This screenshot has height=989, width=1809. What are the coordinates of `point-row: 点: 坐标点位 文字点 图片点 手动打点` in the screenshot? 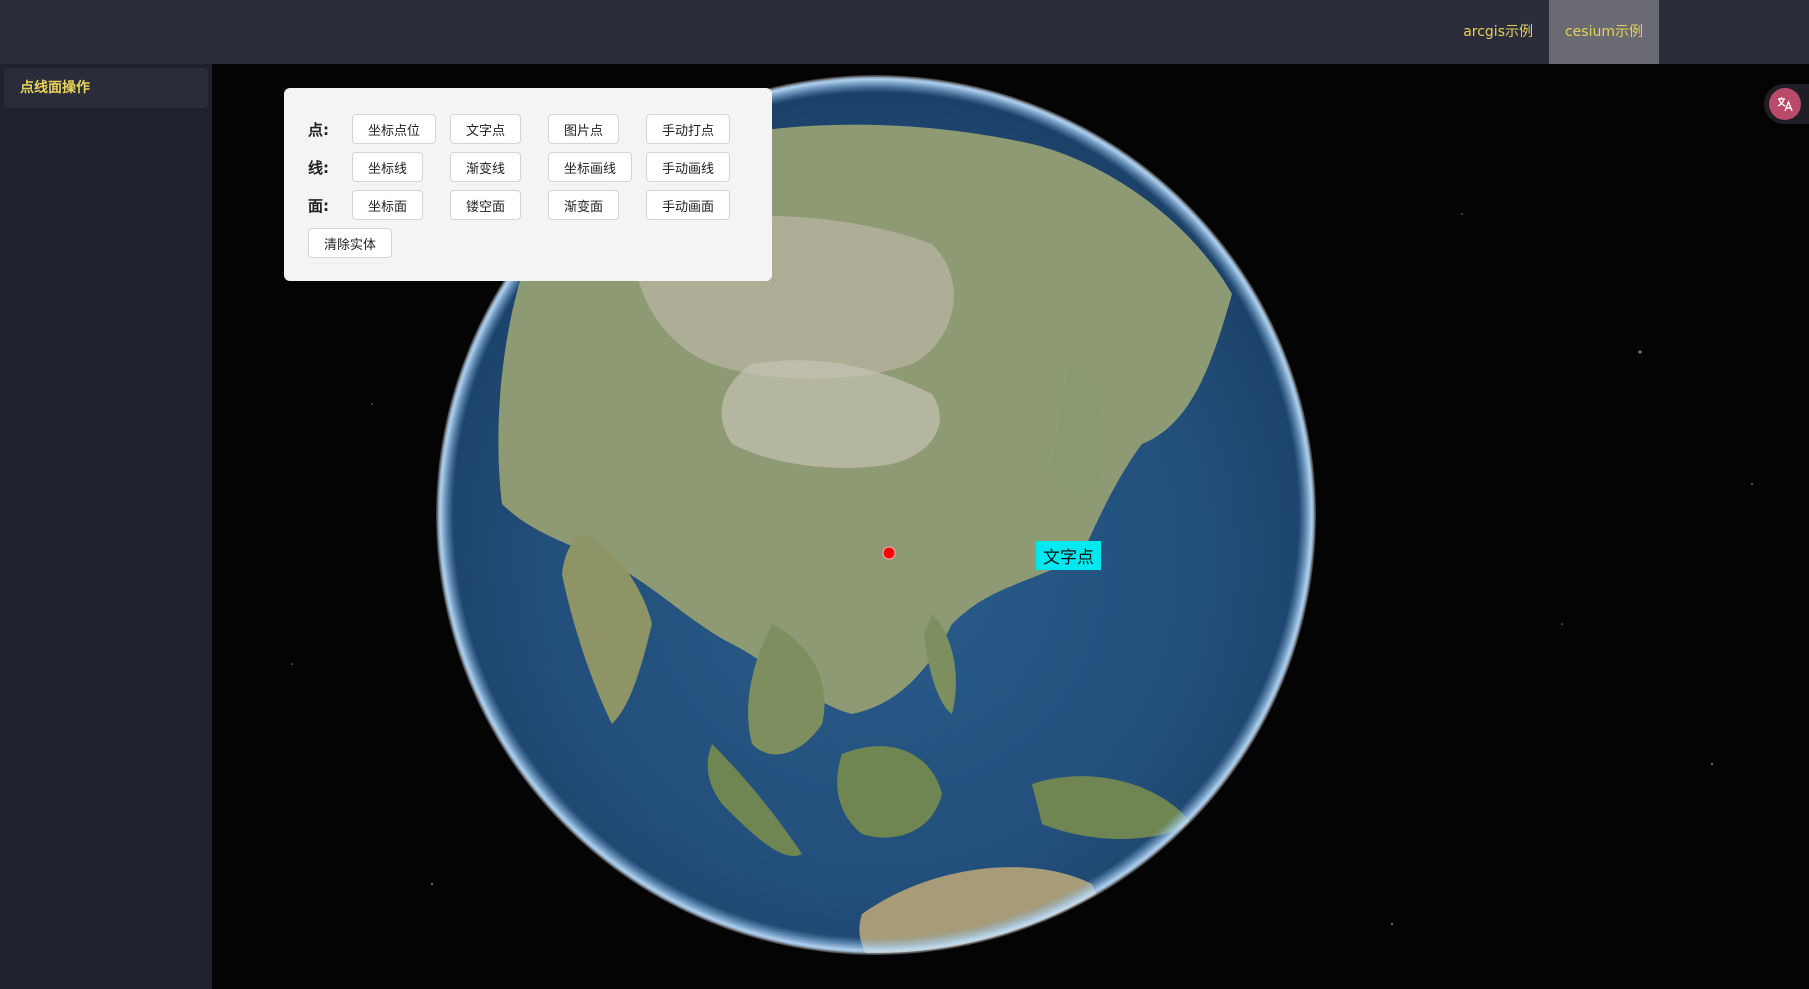 It's located at (528, 129).